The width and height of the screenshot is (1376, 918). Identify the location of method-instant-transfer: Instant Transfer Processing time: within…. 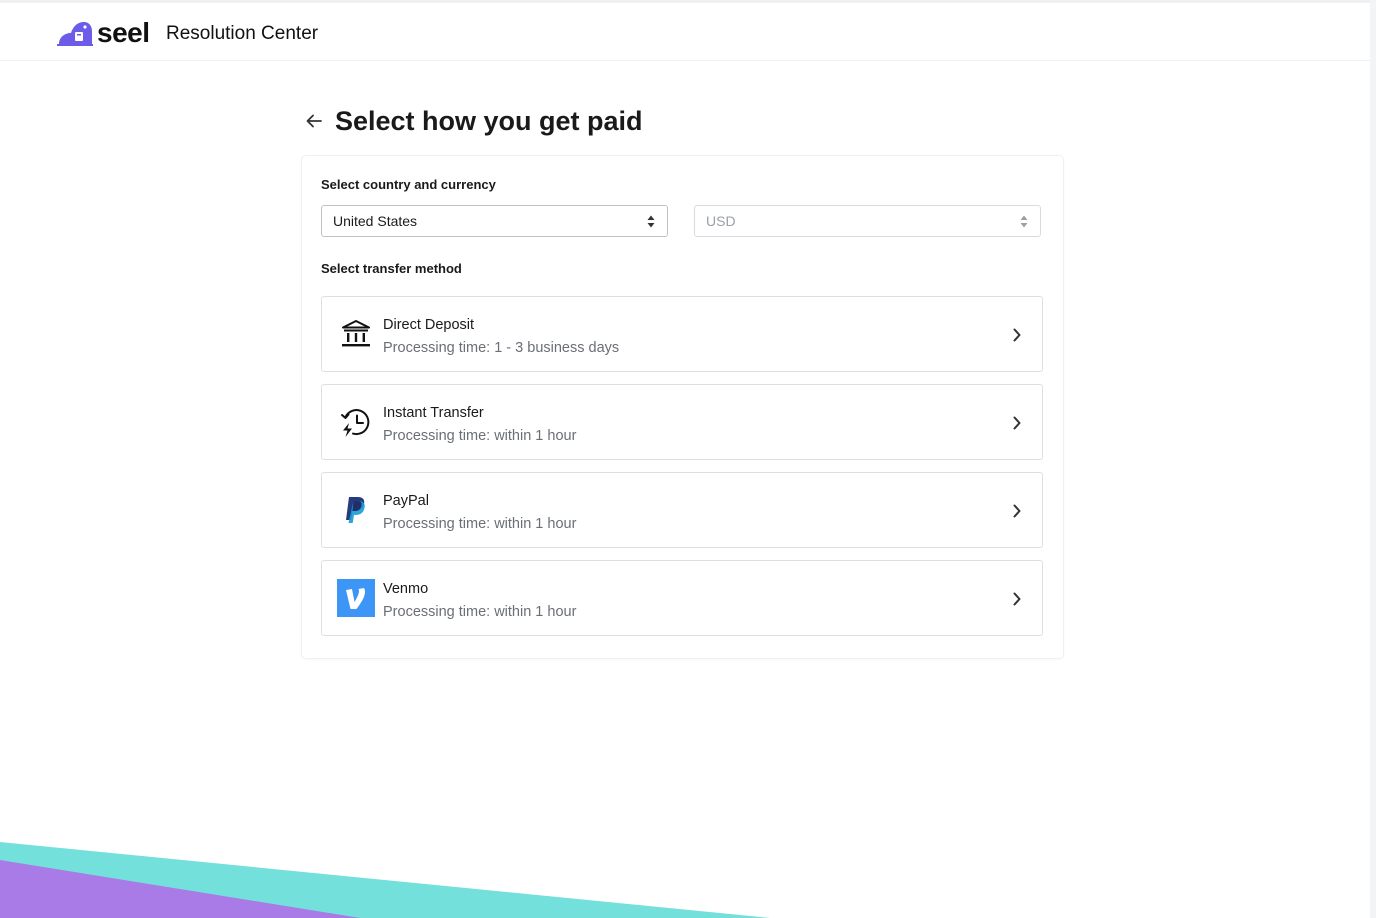
(682, 422).